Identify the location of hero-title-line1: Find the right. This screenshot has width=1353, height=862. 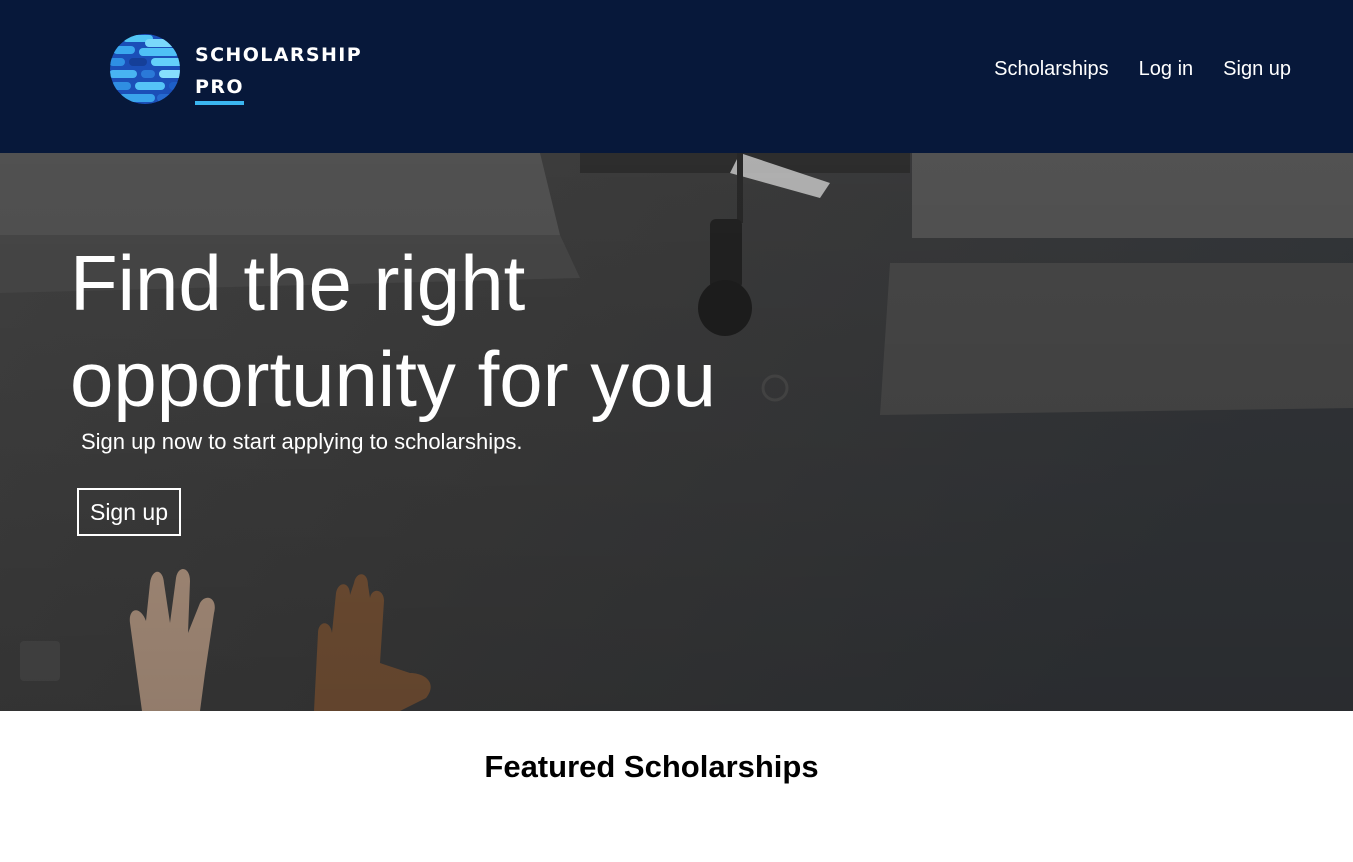
(298, 283).